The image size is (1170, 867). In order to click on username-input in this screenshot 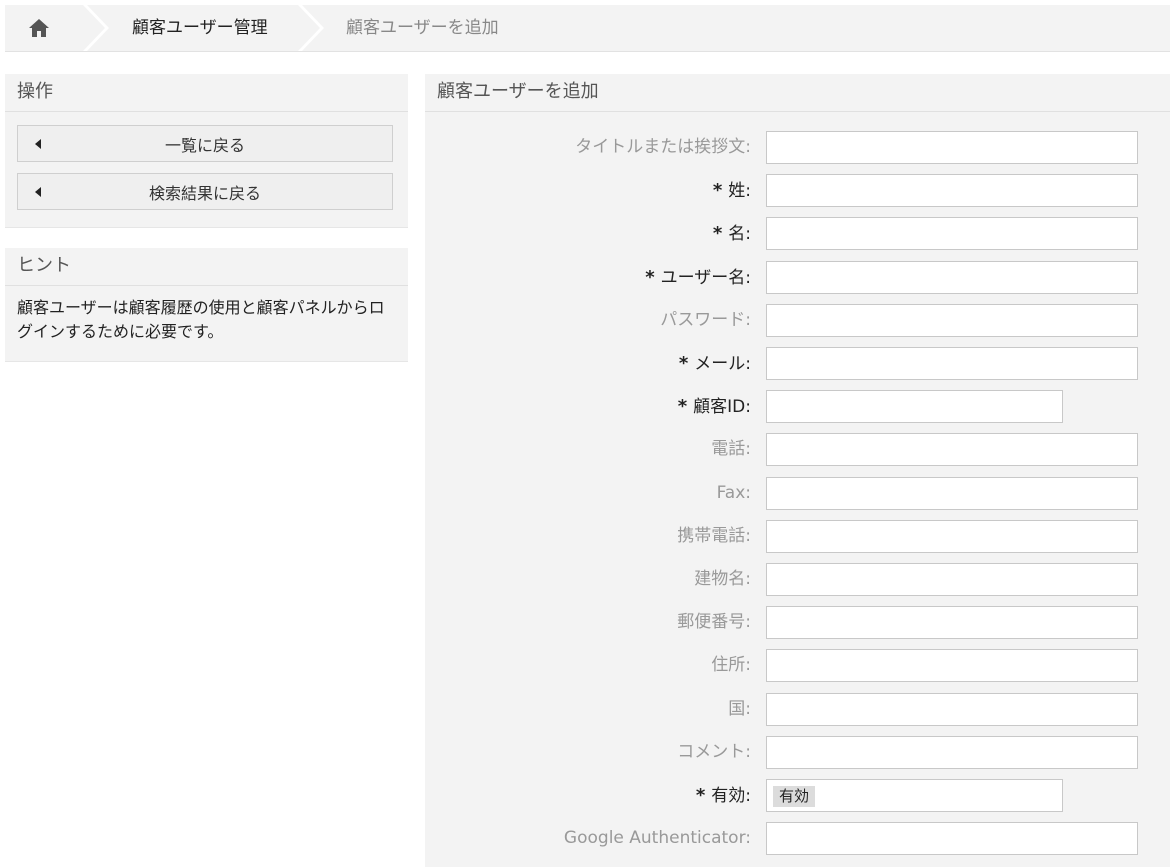, I will do `click(952, 277)`.